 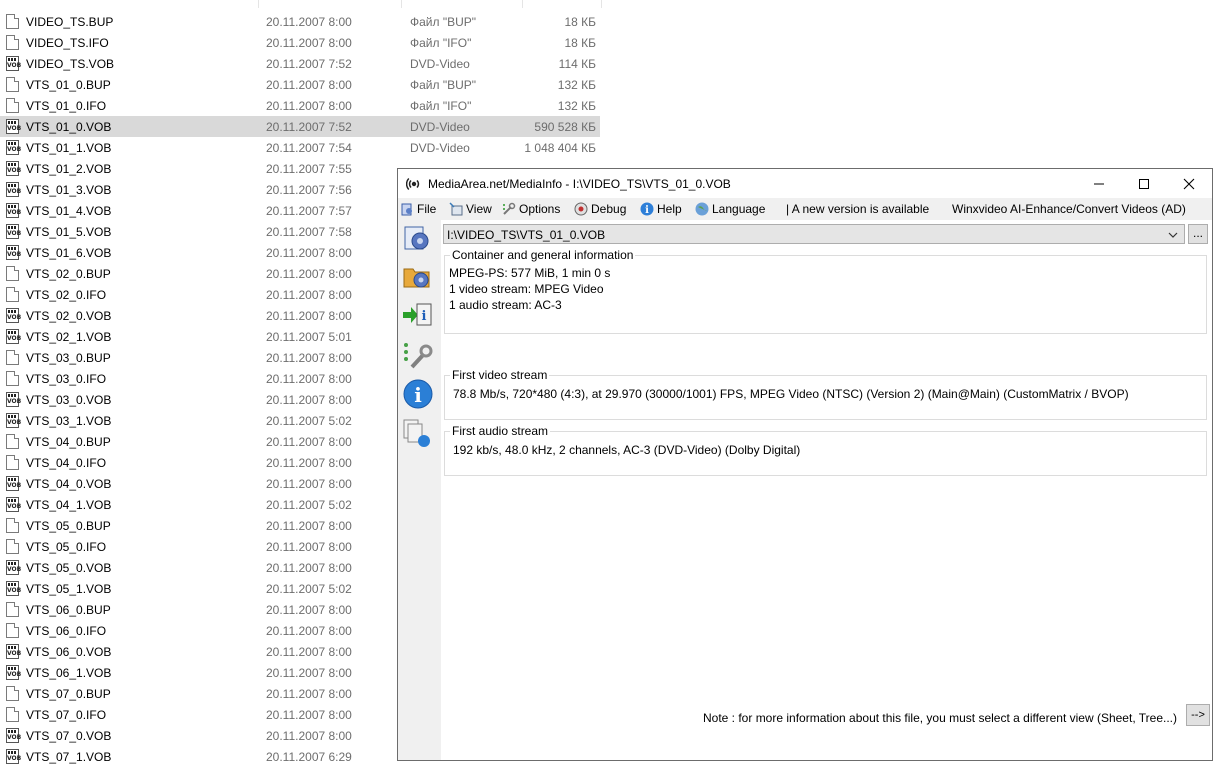 What do you see at coordinates (68, 442) in the screenshot?
I see `file-name: VTS_04_0.BUP` at bounding box center [68, 442].